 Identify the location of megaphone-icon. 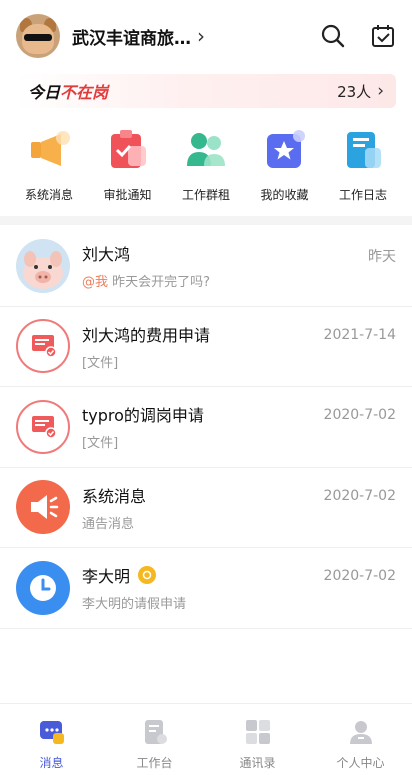
(50, 148).